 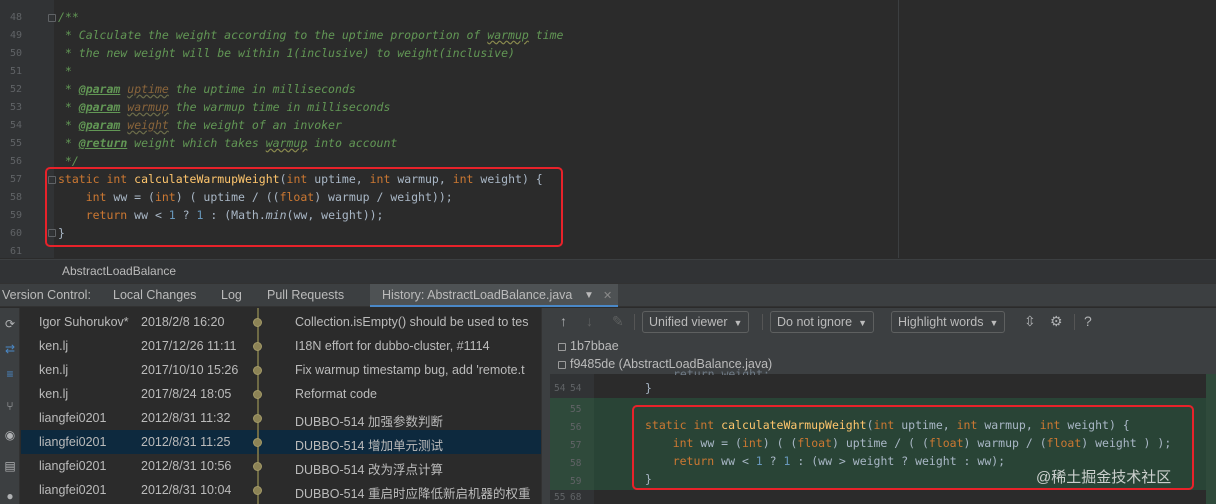 What do you see at coordinates (608, 271) in the screenshot?
I see `breadcrumb: AbstractLoadBalance` at bounding box center [608, 271].